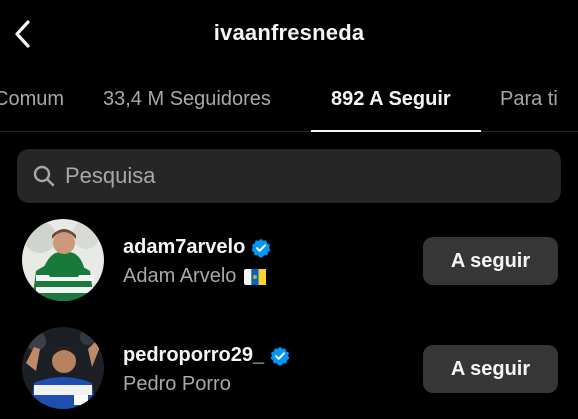 This screenshot has width=578, height=419. I want to click on tab-following: 892 A Seguir, so click(391, 99).